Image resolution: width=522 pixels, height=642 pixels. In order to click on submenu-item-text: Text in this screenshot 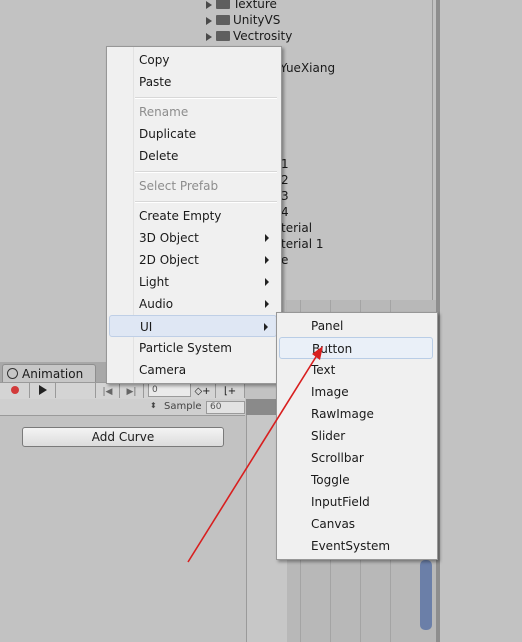, I will do `click(356, 370)`.